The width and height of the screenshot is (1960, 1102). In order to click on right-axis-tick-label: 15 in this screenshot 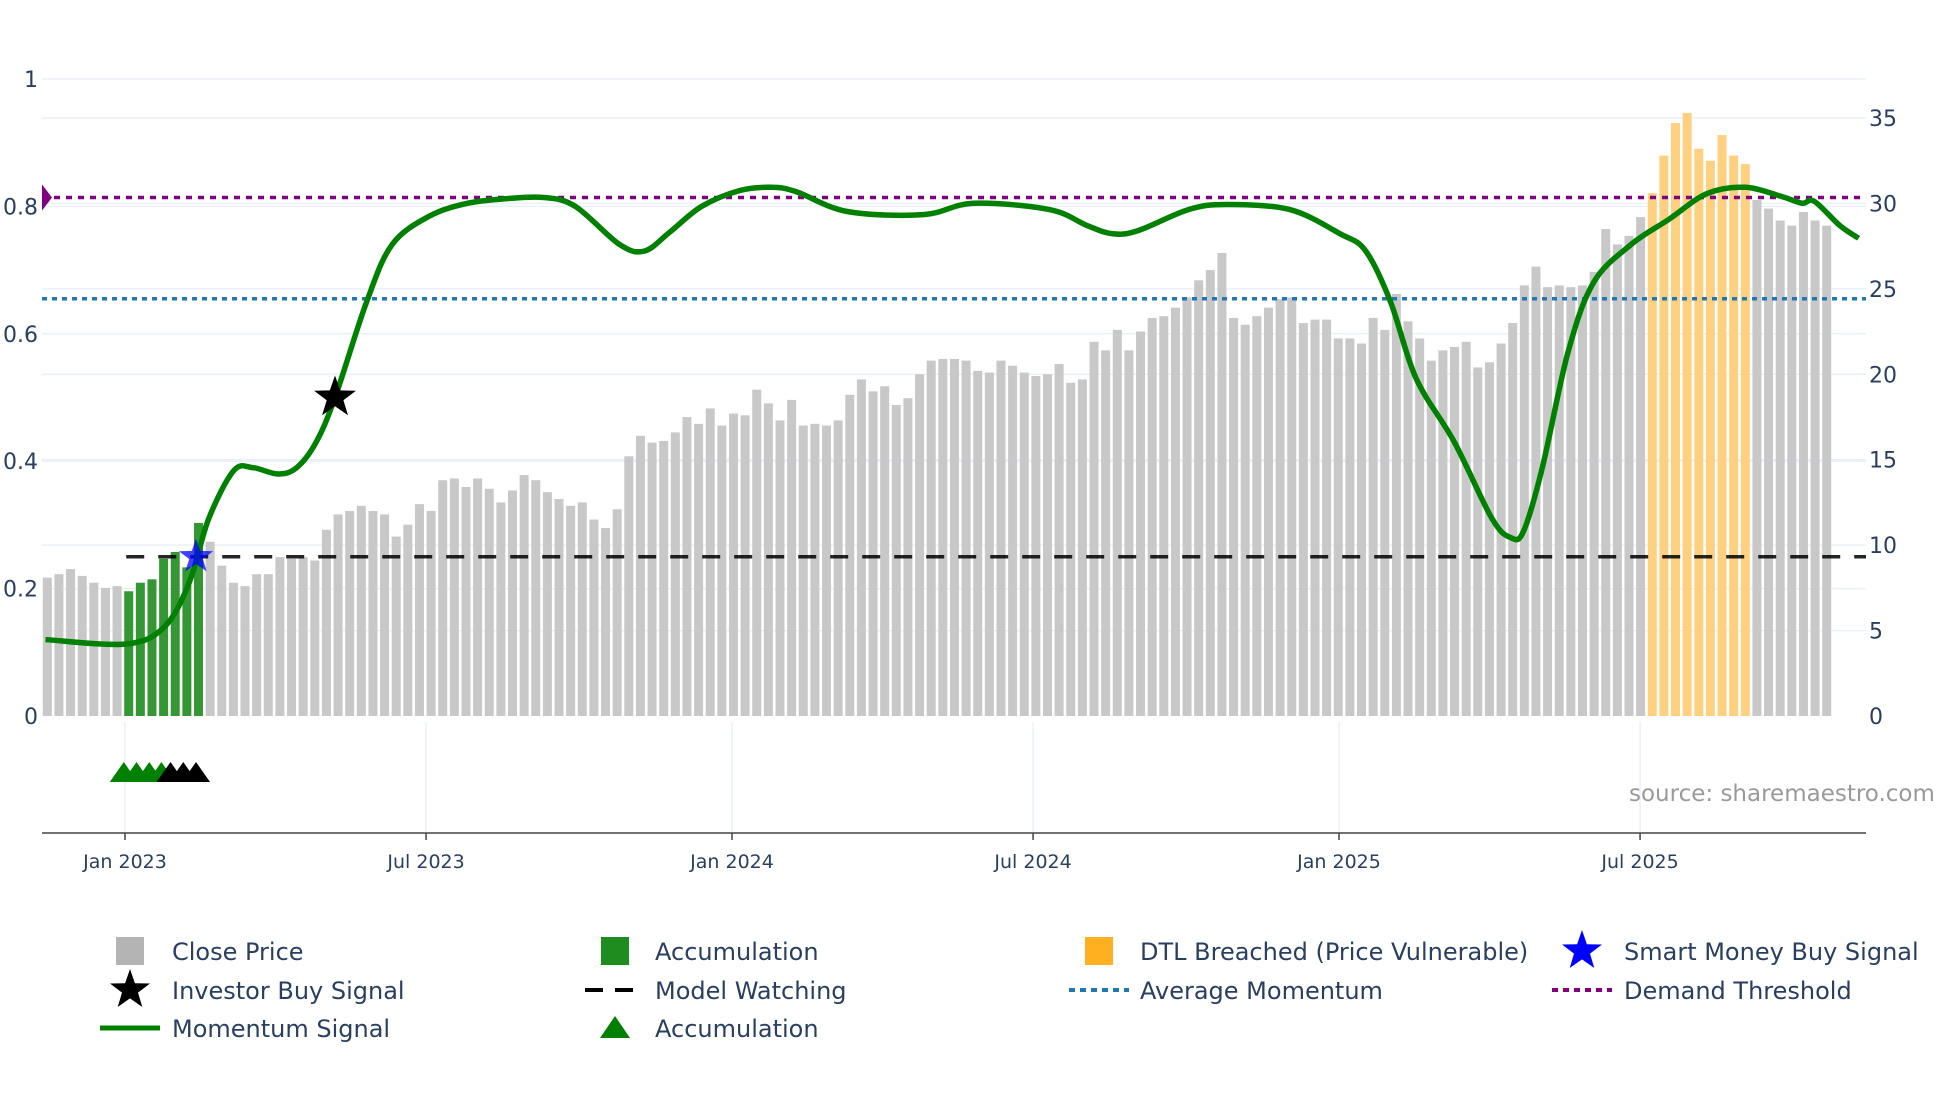, I will do `click(1883, 461)`.